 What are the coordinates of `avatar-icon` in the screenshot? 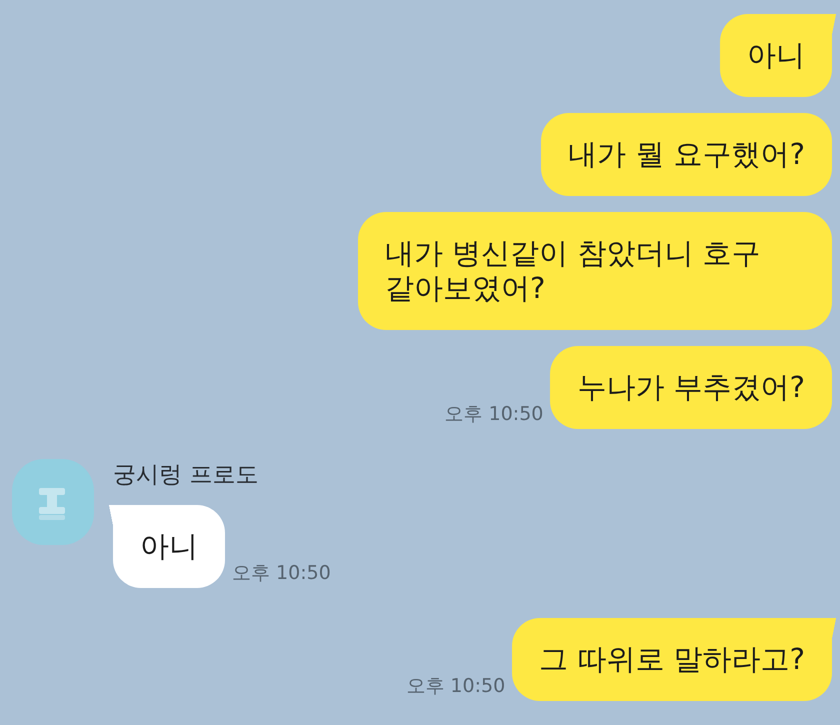 It's located at (53, 502).